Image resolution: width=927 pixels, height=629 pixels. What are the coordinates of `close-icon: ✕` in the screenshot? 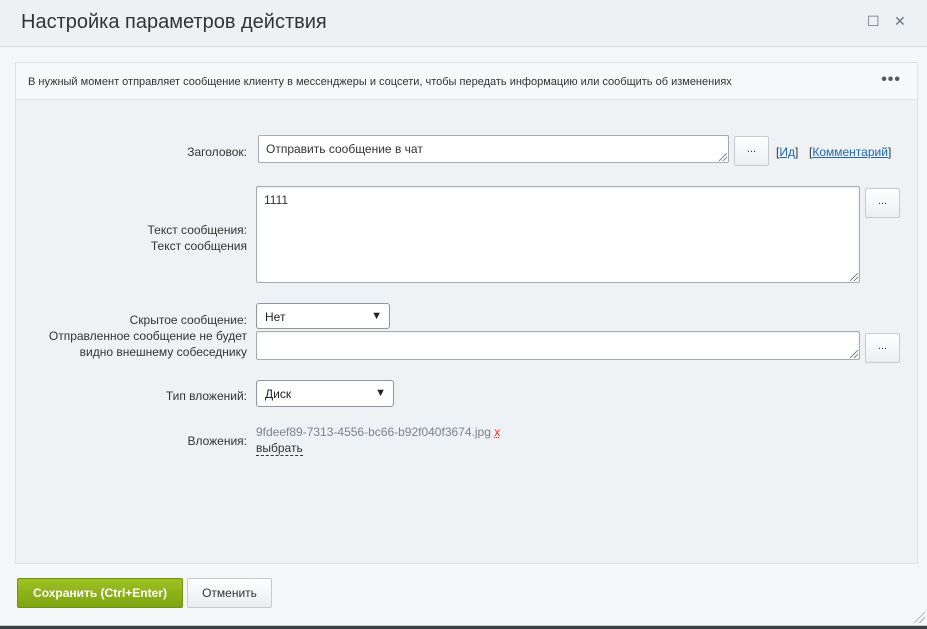 It's located at (900, 21).